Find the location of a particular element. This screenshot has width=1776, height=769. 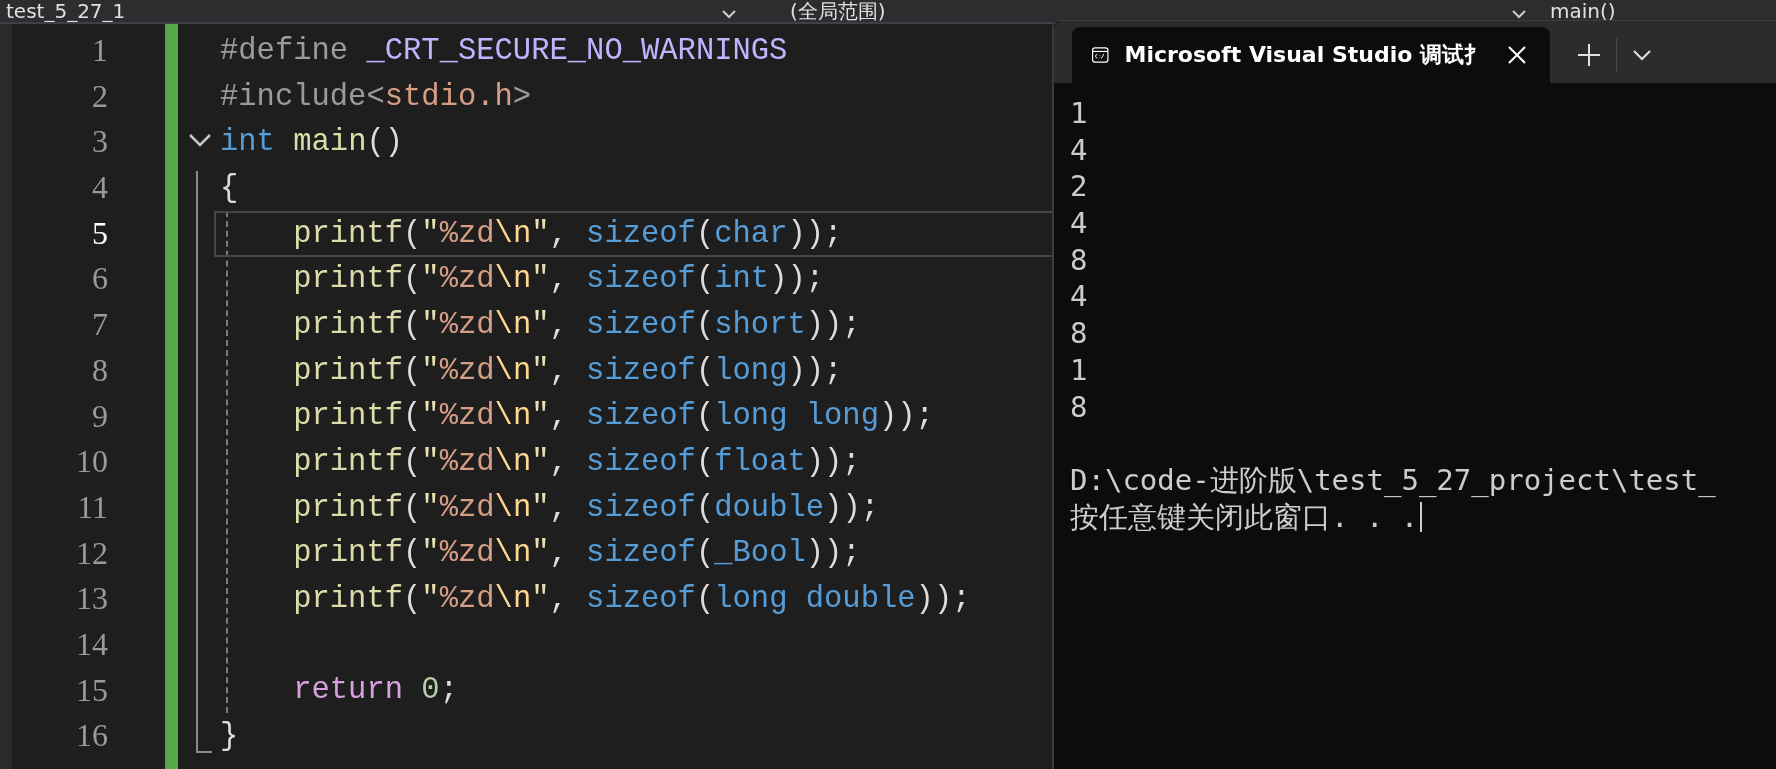

line-number: 15 is located at coordinates (92, 690).